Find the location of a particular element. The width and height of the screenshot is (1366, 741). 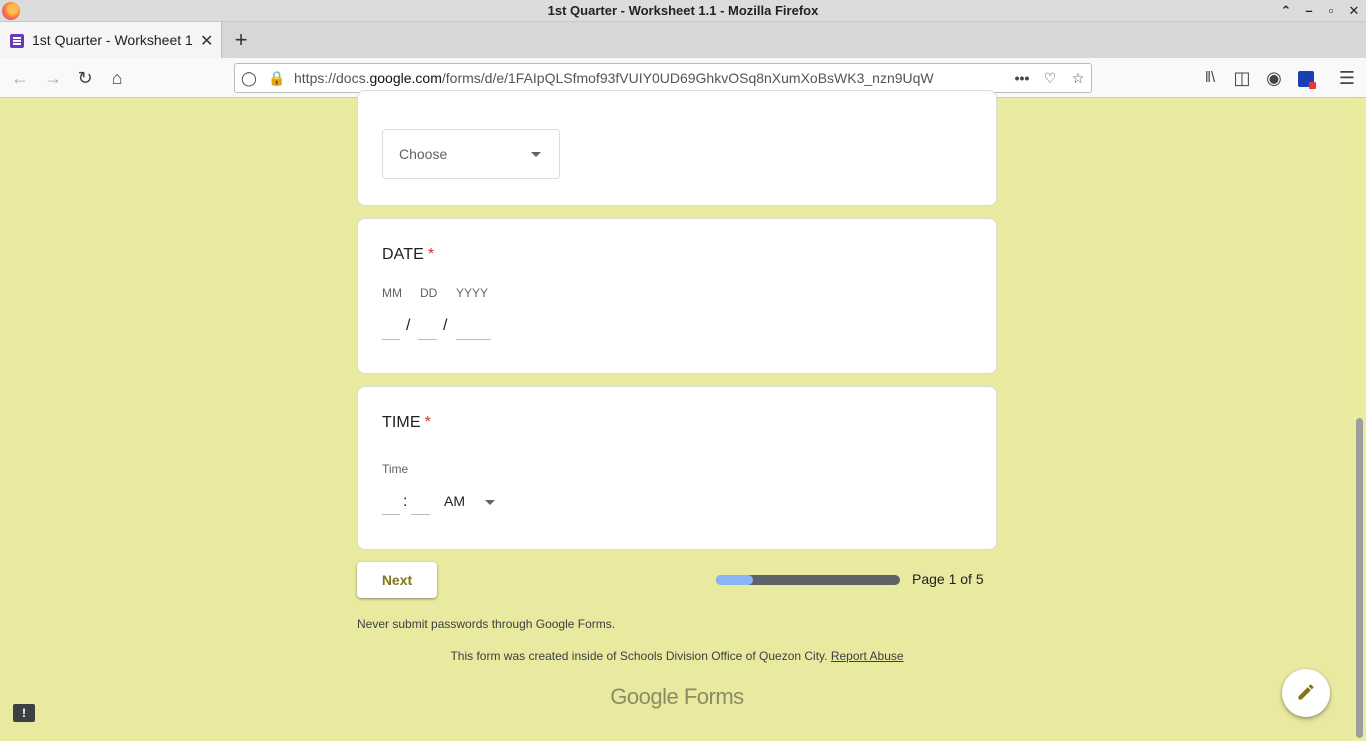

dropdown-question-card: Choose is located at coordinates (677, 148).